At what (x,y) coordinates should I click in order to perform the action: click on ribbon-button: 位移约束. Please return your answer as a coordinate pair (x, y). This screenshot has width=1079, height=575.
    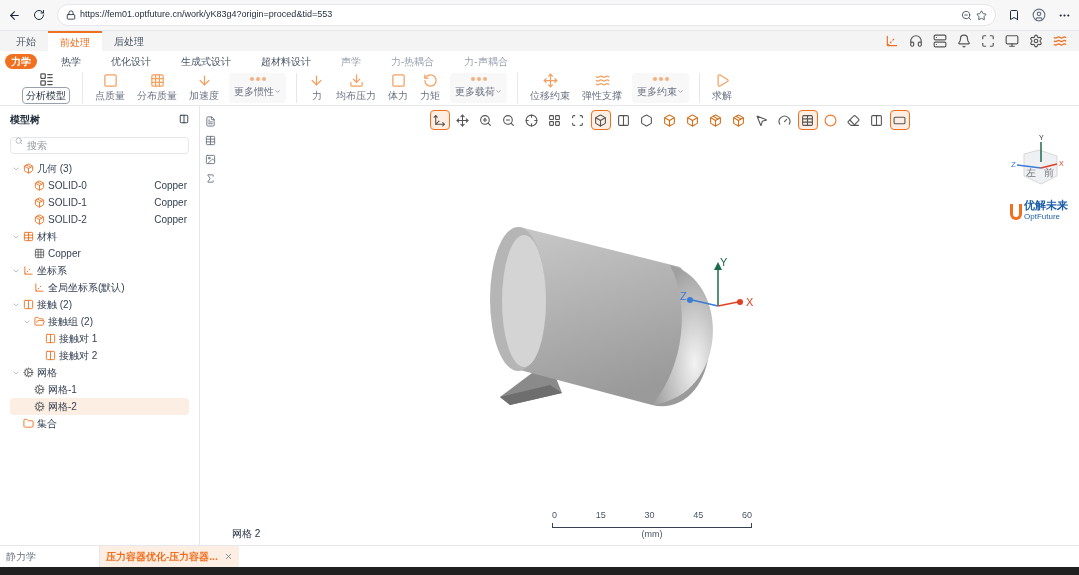
    Looking at the image, I should click on (550, 87).